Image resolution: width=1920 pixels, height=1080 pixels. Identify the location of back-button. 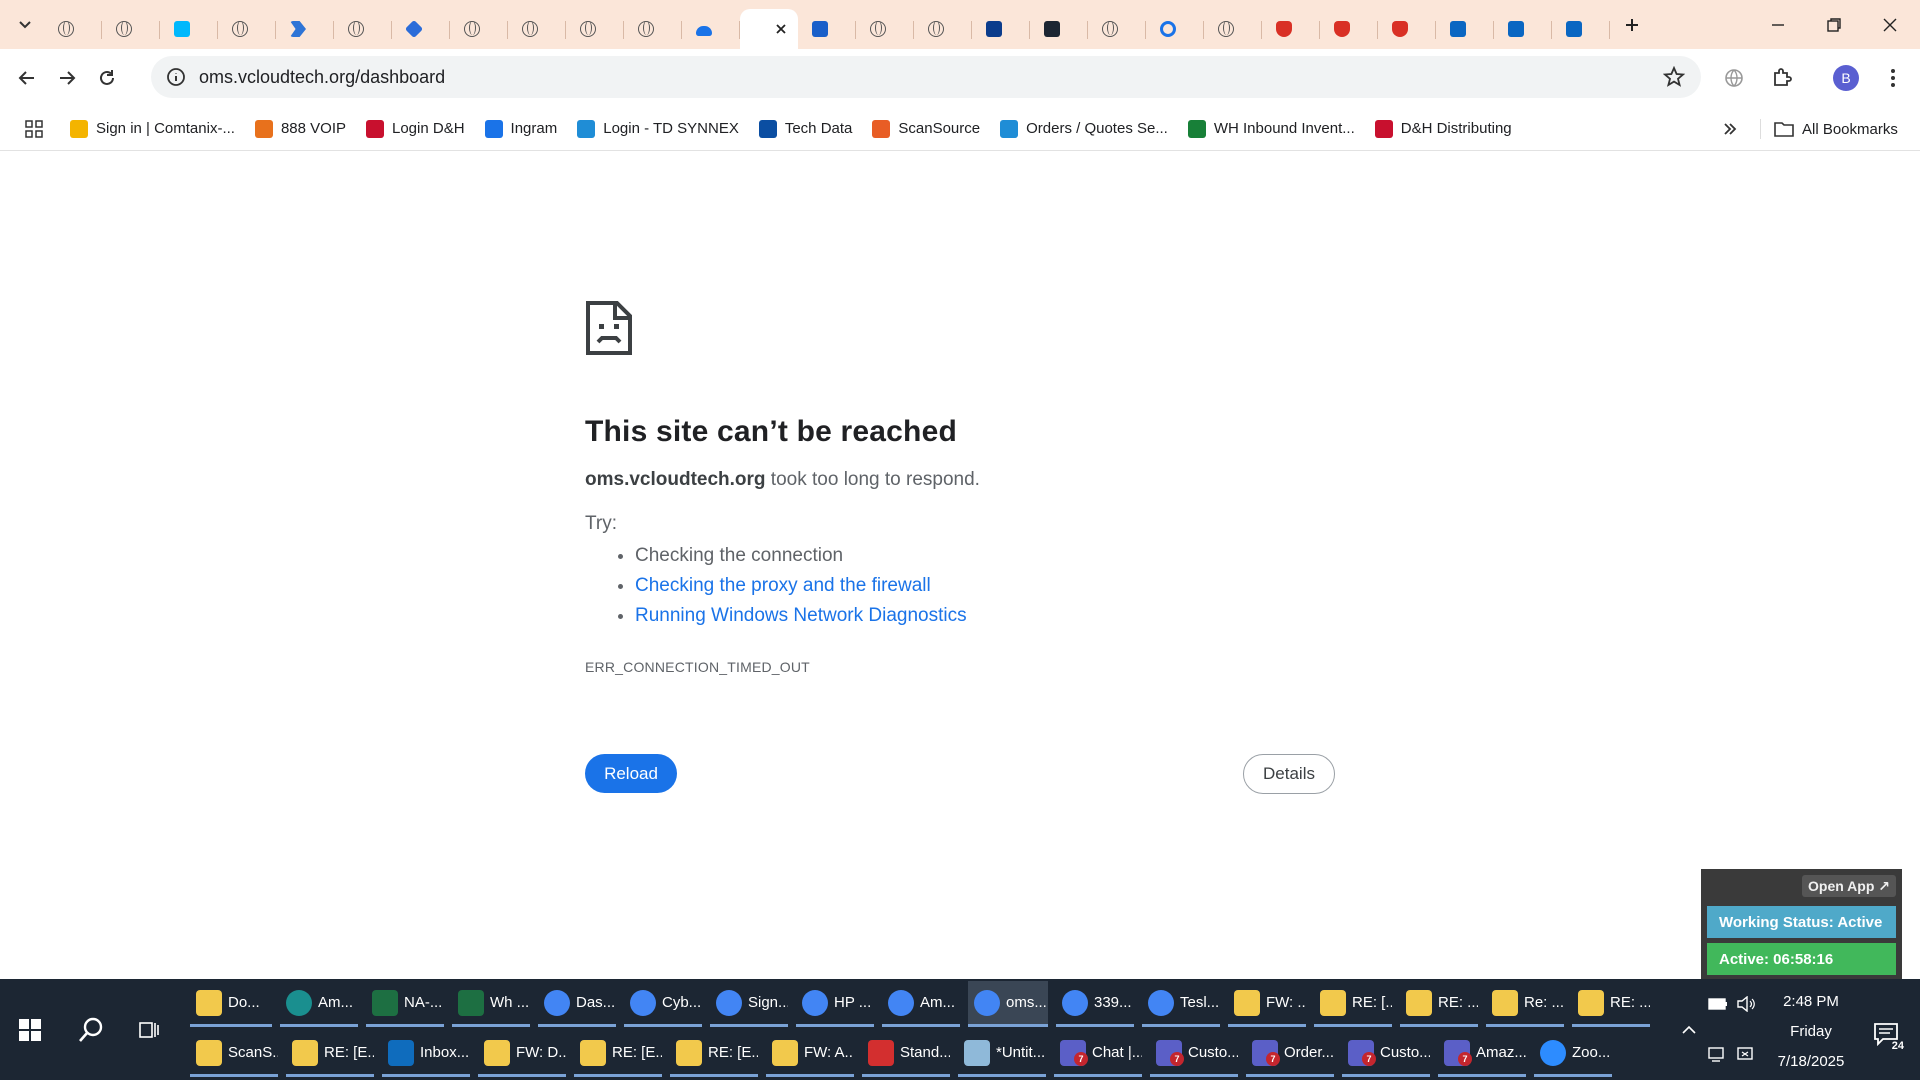
(27, 78).